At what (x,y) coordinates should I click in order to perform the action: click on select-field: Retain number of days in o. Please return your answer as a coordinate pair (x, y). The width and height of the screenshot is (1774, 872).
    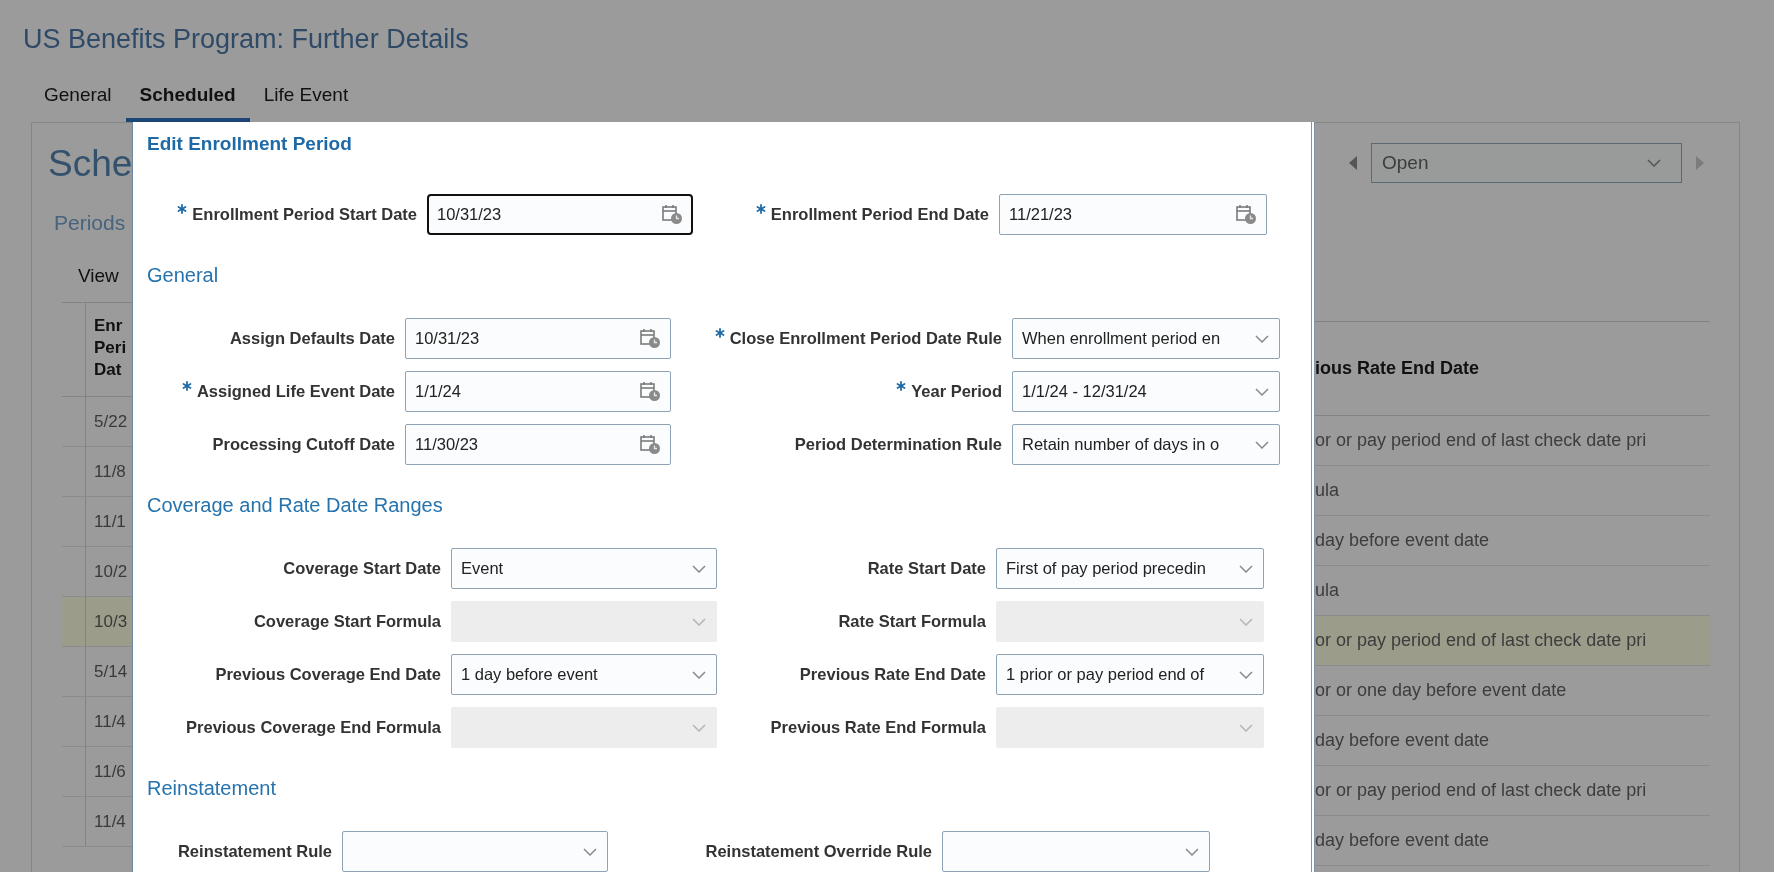
    Looking at the image, I should click on (1146, 444).